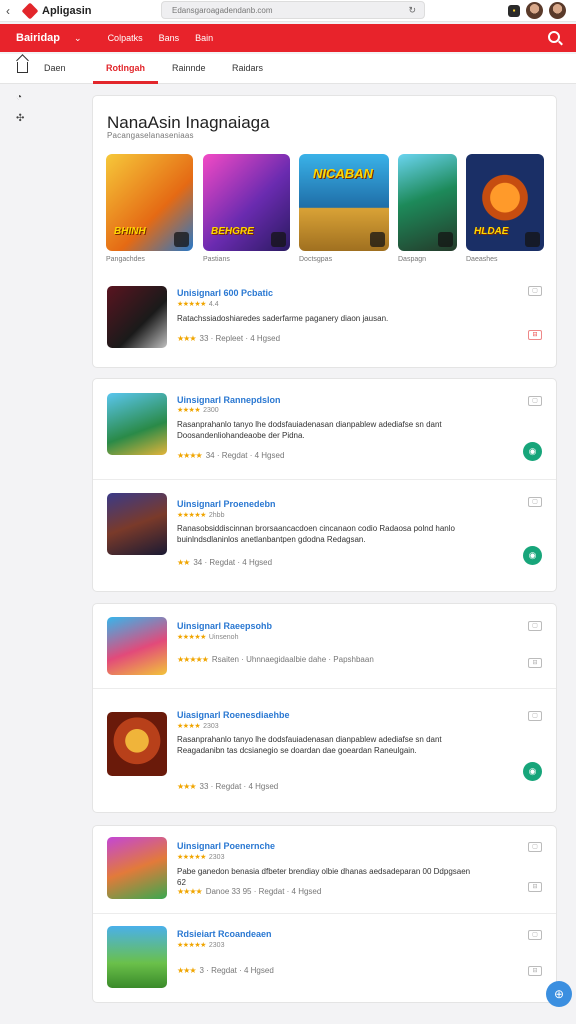 The image size is (576, 1024). Describe the element at coordinates (557, 10) in the screenshot. I see `avatar-secondary` at that location.